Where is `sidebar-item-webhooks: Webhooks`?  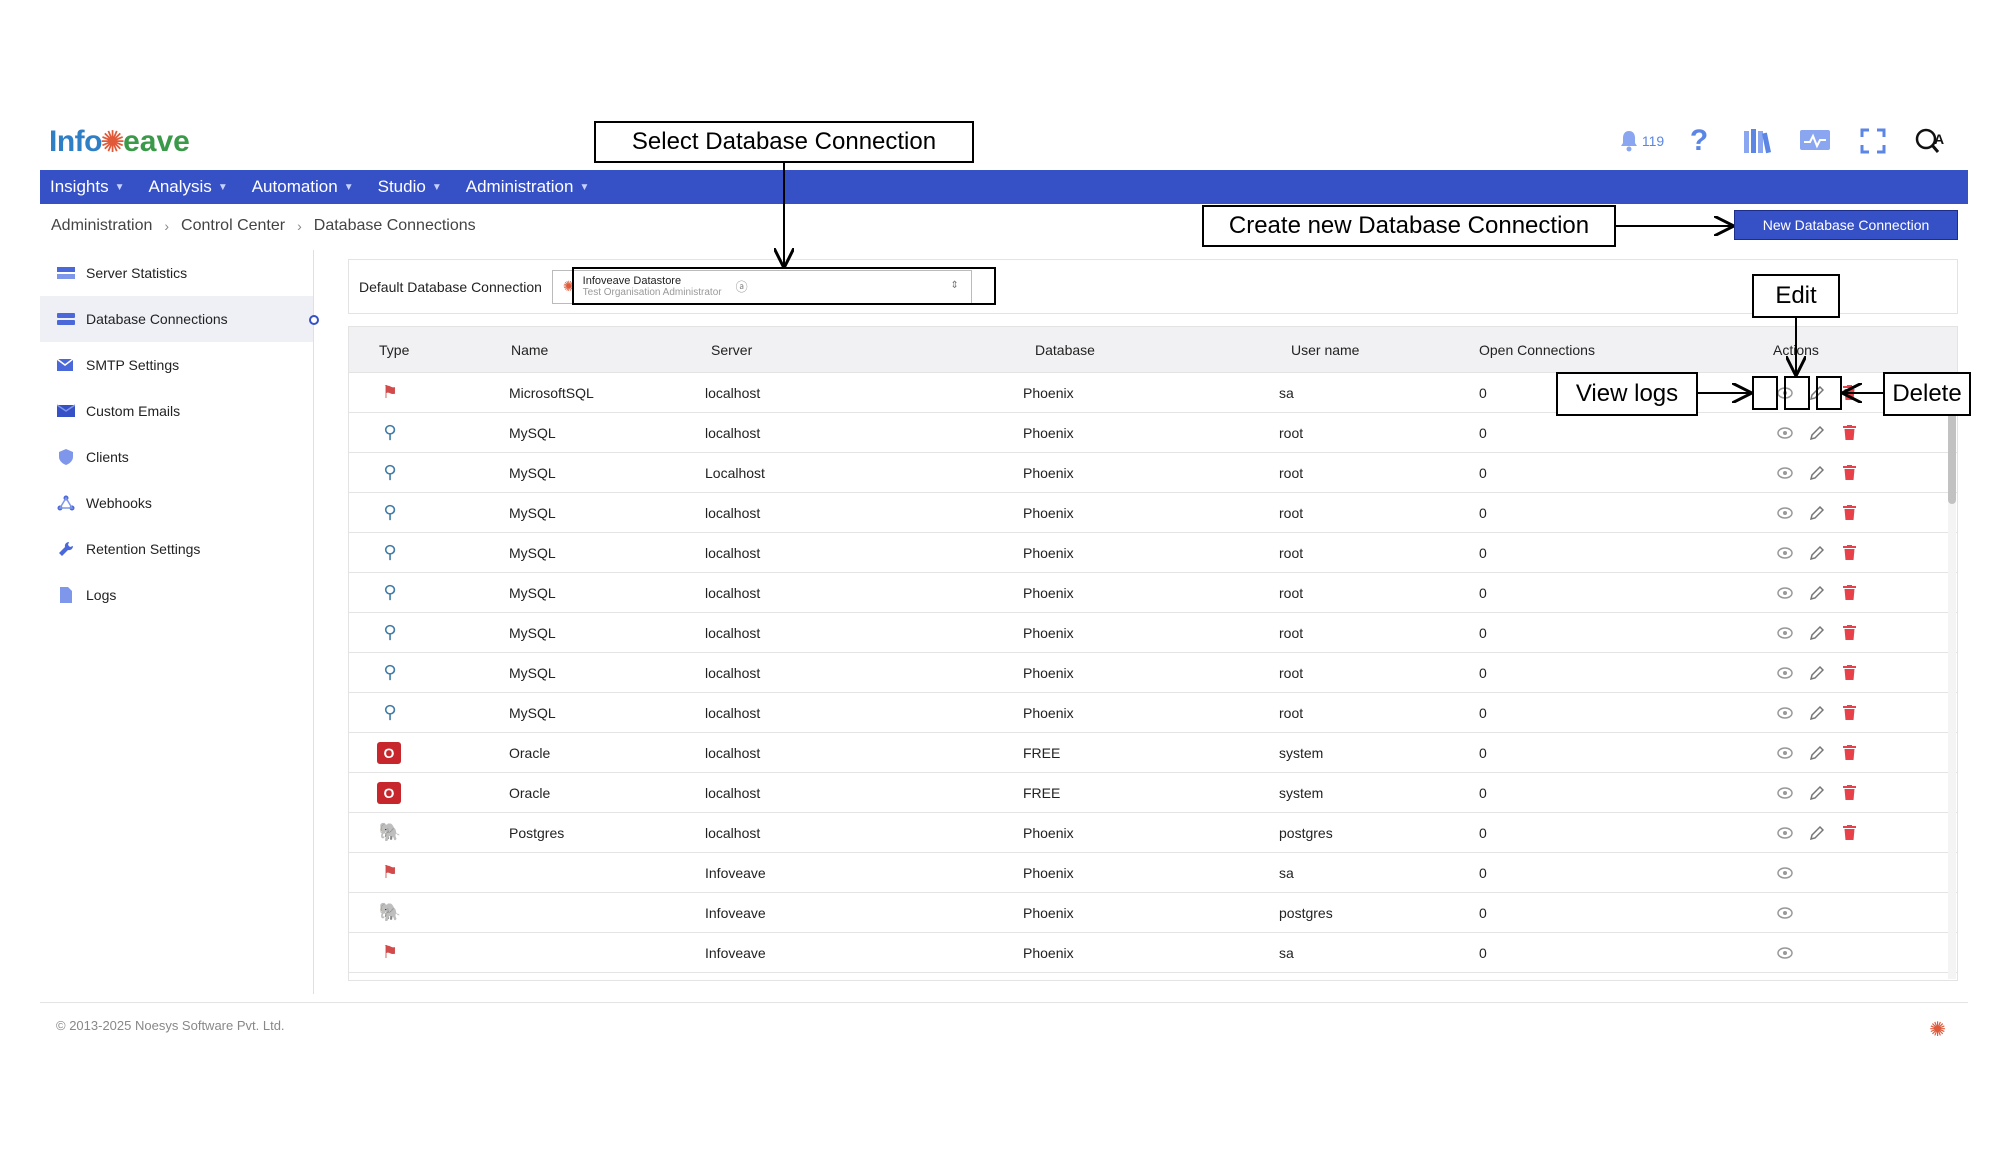
sidebar-item-webhooks: Webhooks is located at coordinates (176, 503).